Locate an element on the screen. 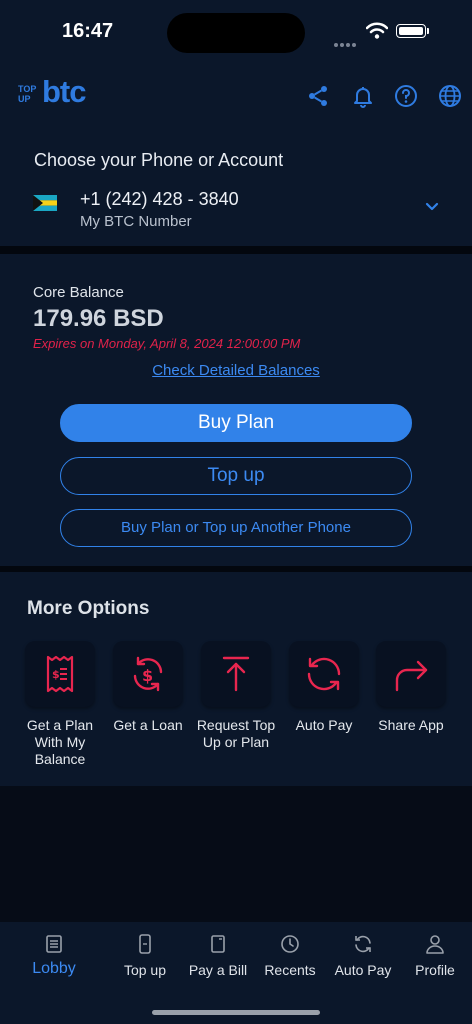 This screenshot has height=1024, width=472. logo-btc: btc is located at coordinates (64, 91).